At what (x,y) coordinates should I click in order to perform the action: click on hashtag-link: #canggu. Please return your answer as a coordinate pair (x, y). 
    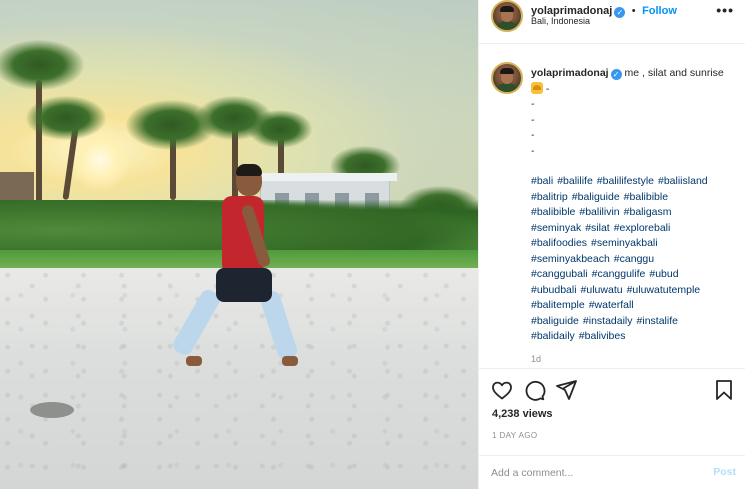
    Looking at the image, I should click on (634, 259).